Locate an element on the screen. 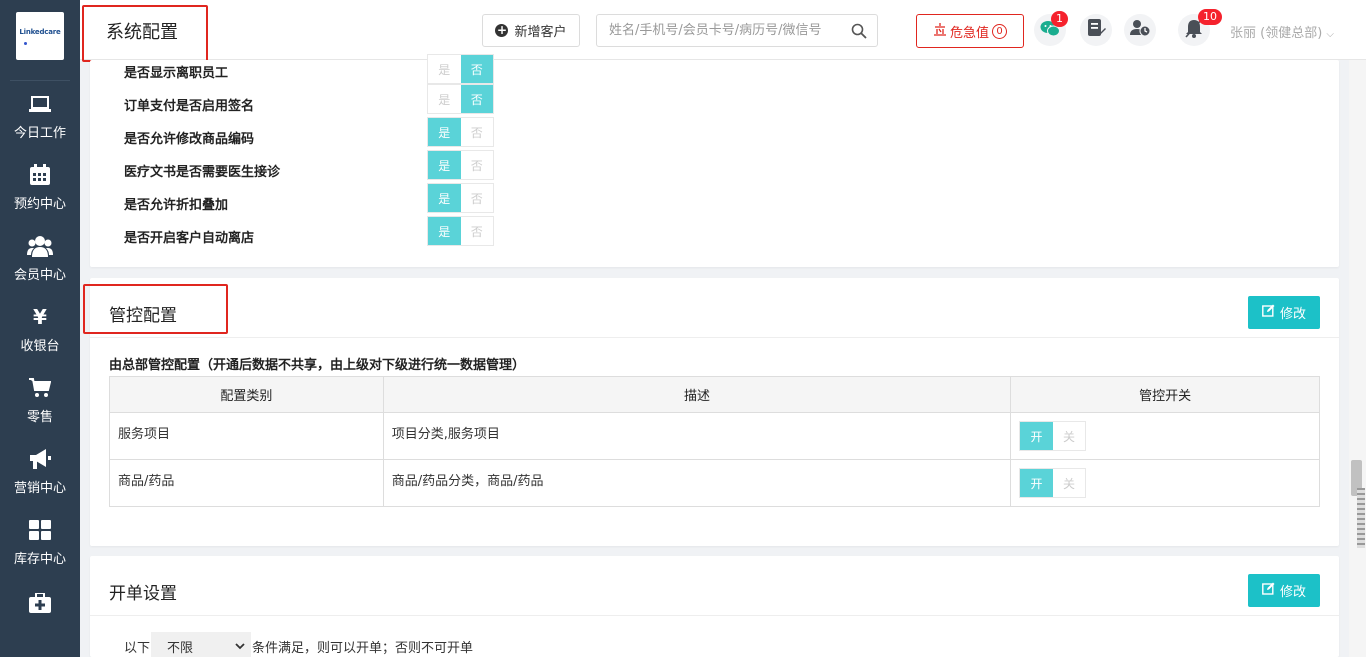 The width and height of the screenshot is (1366, 657). scrollbar-track is located at coordinates (1357, 358).